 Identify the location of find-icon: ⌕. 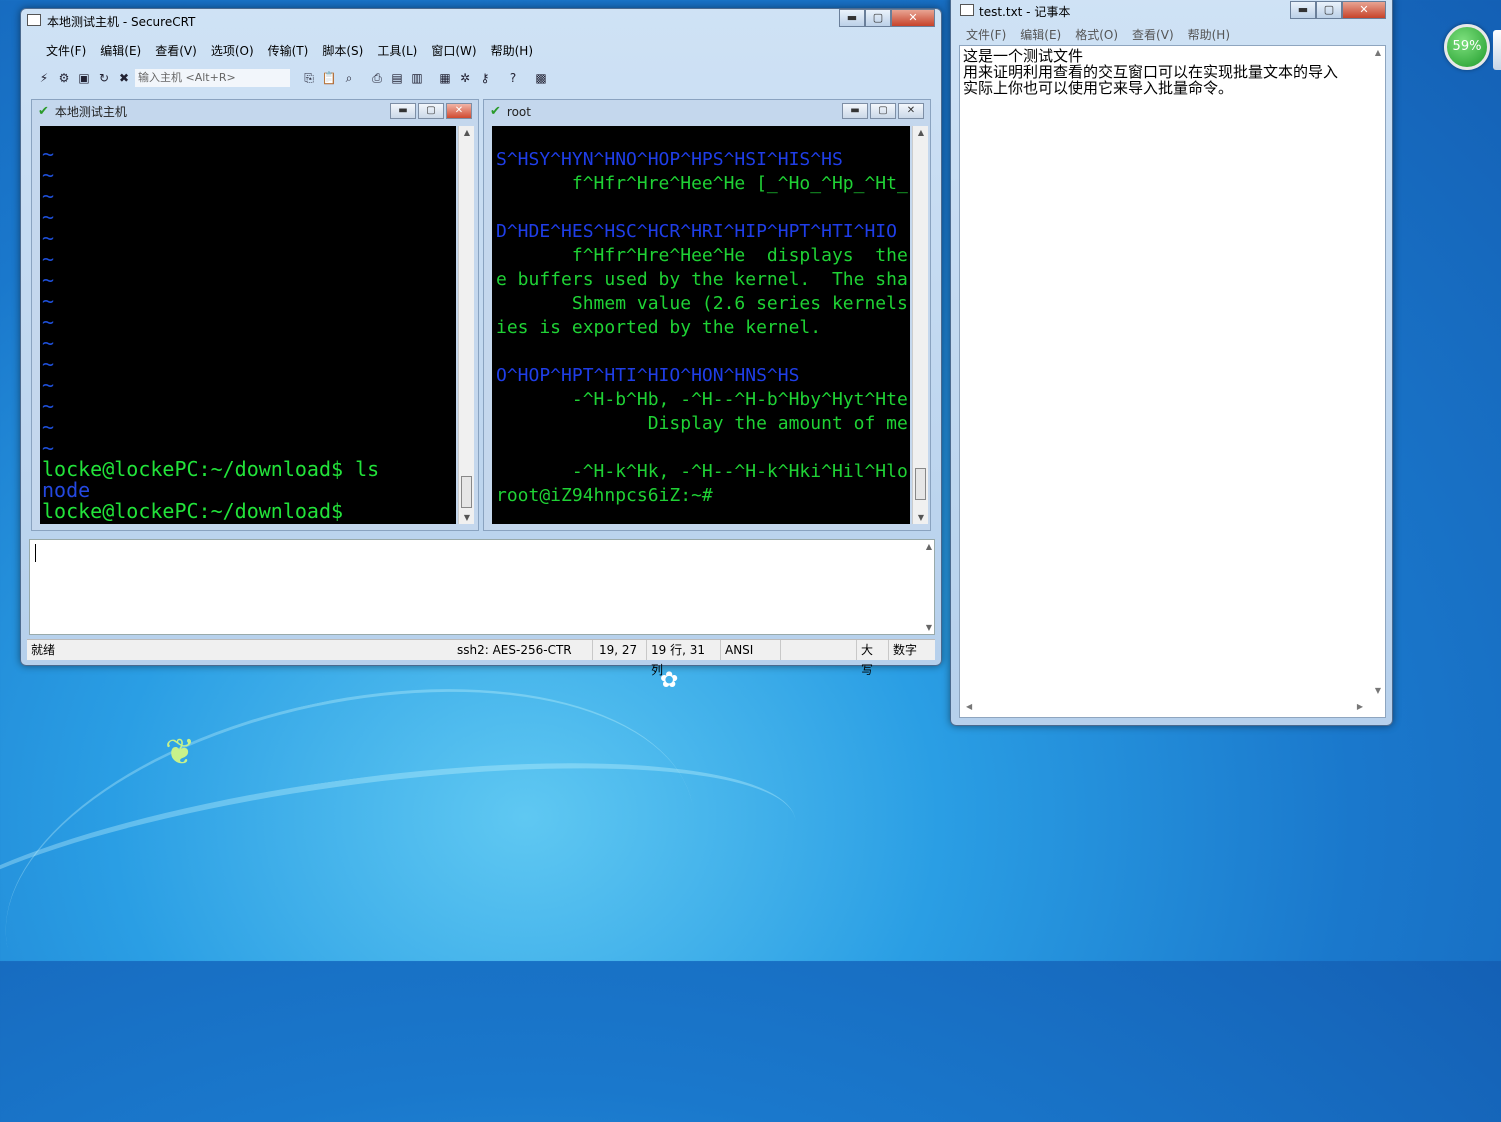
(349, 78).